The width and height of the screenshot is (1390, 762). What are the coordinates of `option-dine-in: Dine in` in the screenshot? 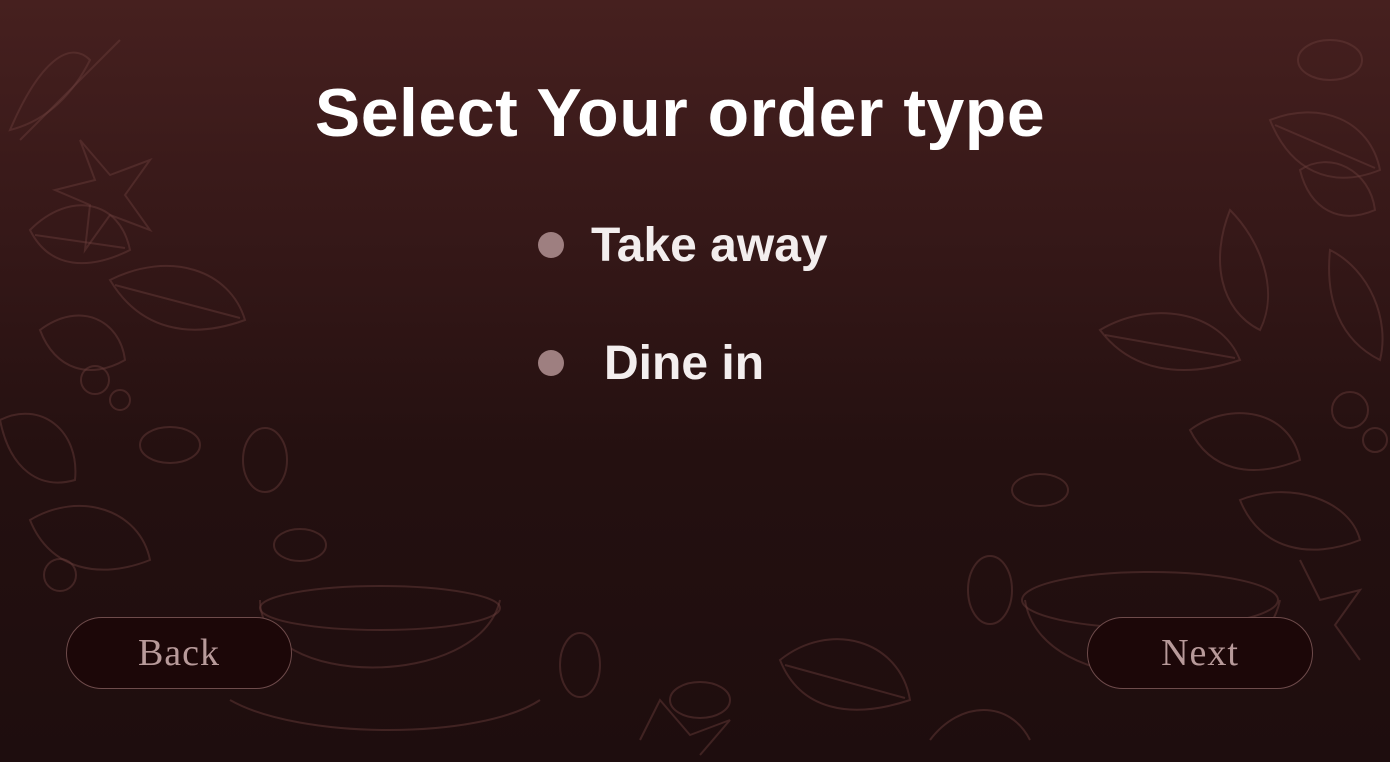 It's located at (651, 363).